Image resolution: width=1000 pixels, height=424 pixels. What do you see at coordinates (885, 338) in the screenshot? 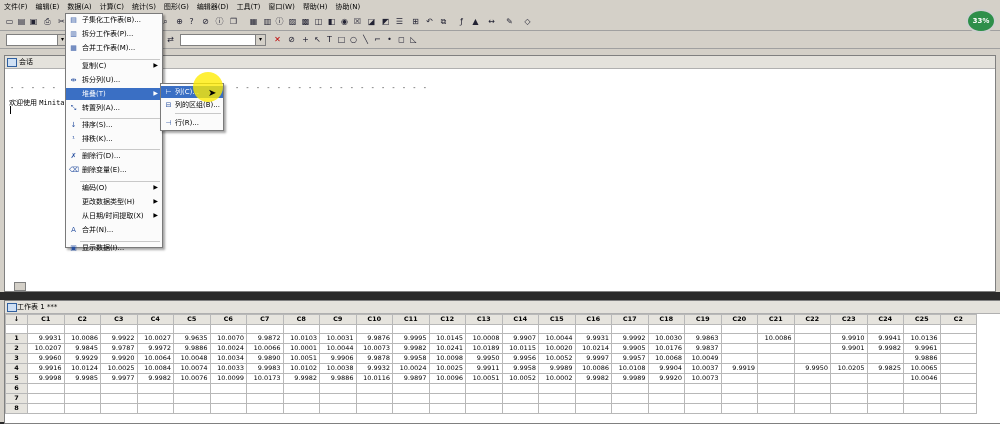
I see `data-cell: 9.9941` at bounding box center [885, 338].